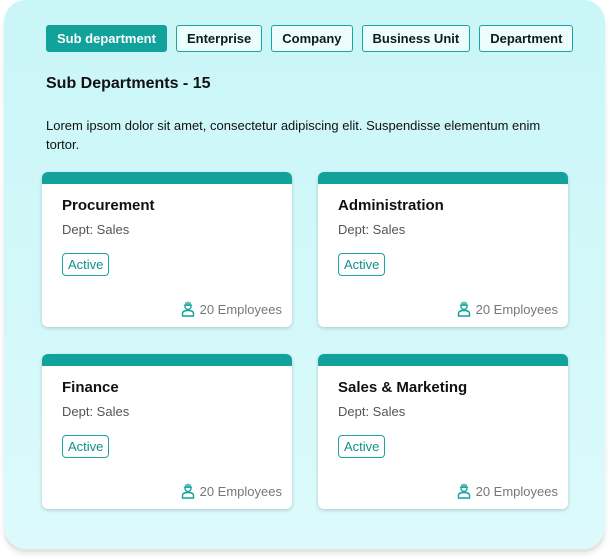 The image size is (610, 559). Describe the element at coordinates (108, 205) in the screenshot. I see `card-title: Procurement` at that location.